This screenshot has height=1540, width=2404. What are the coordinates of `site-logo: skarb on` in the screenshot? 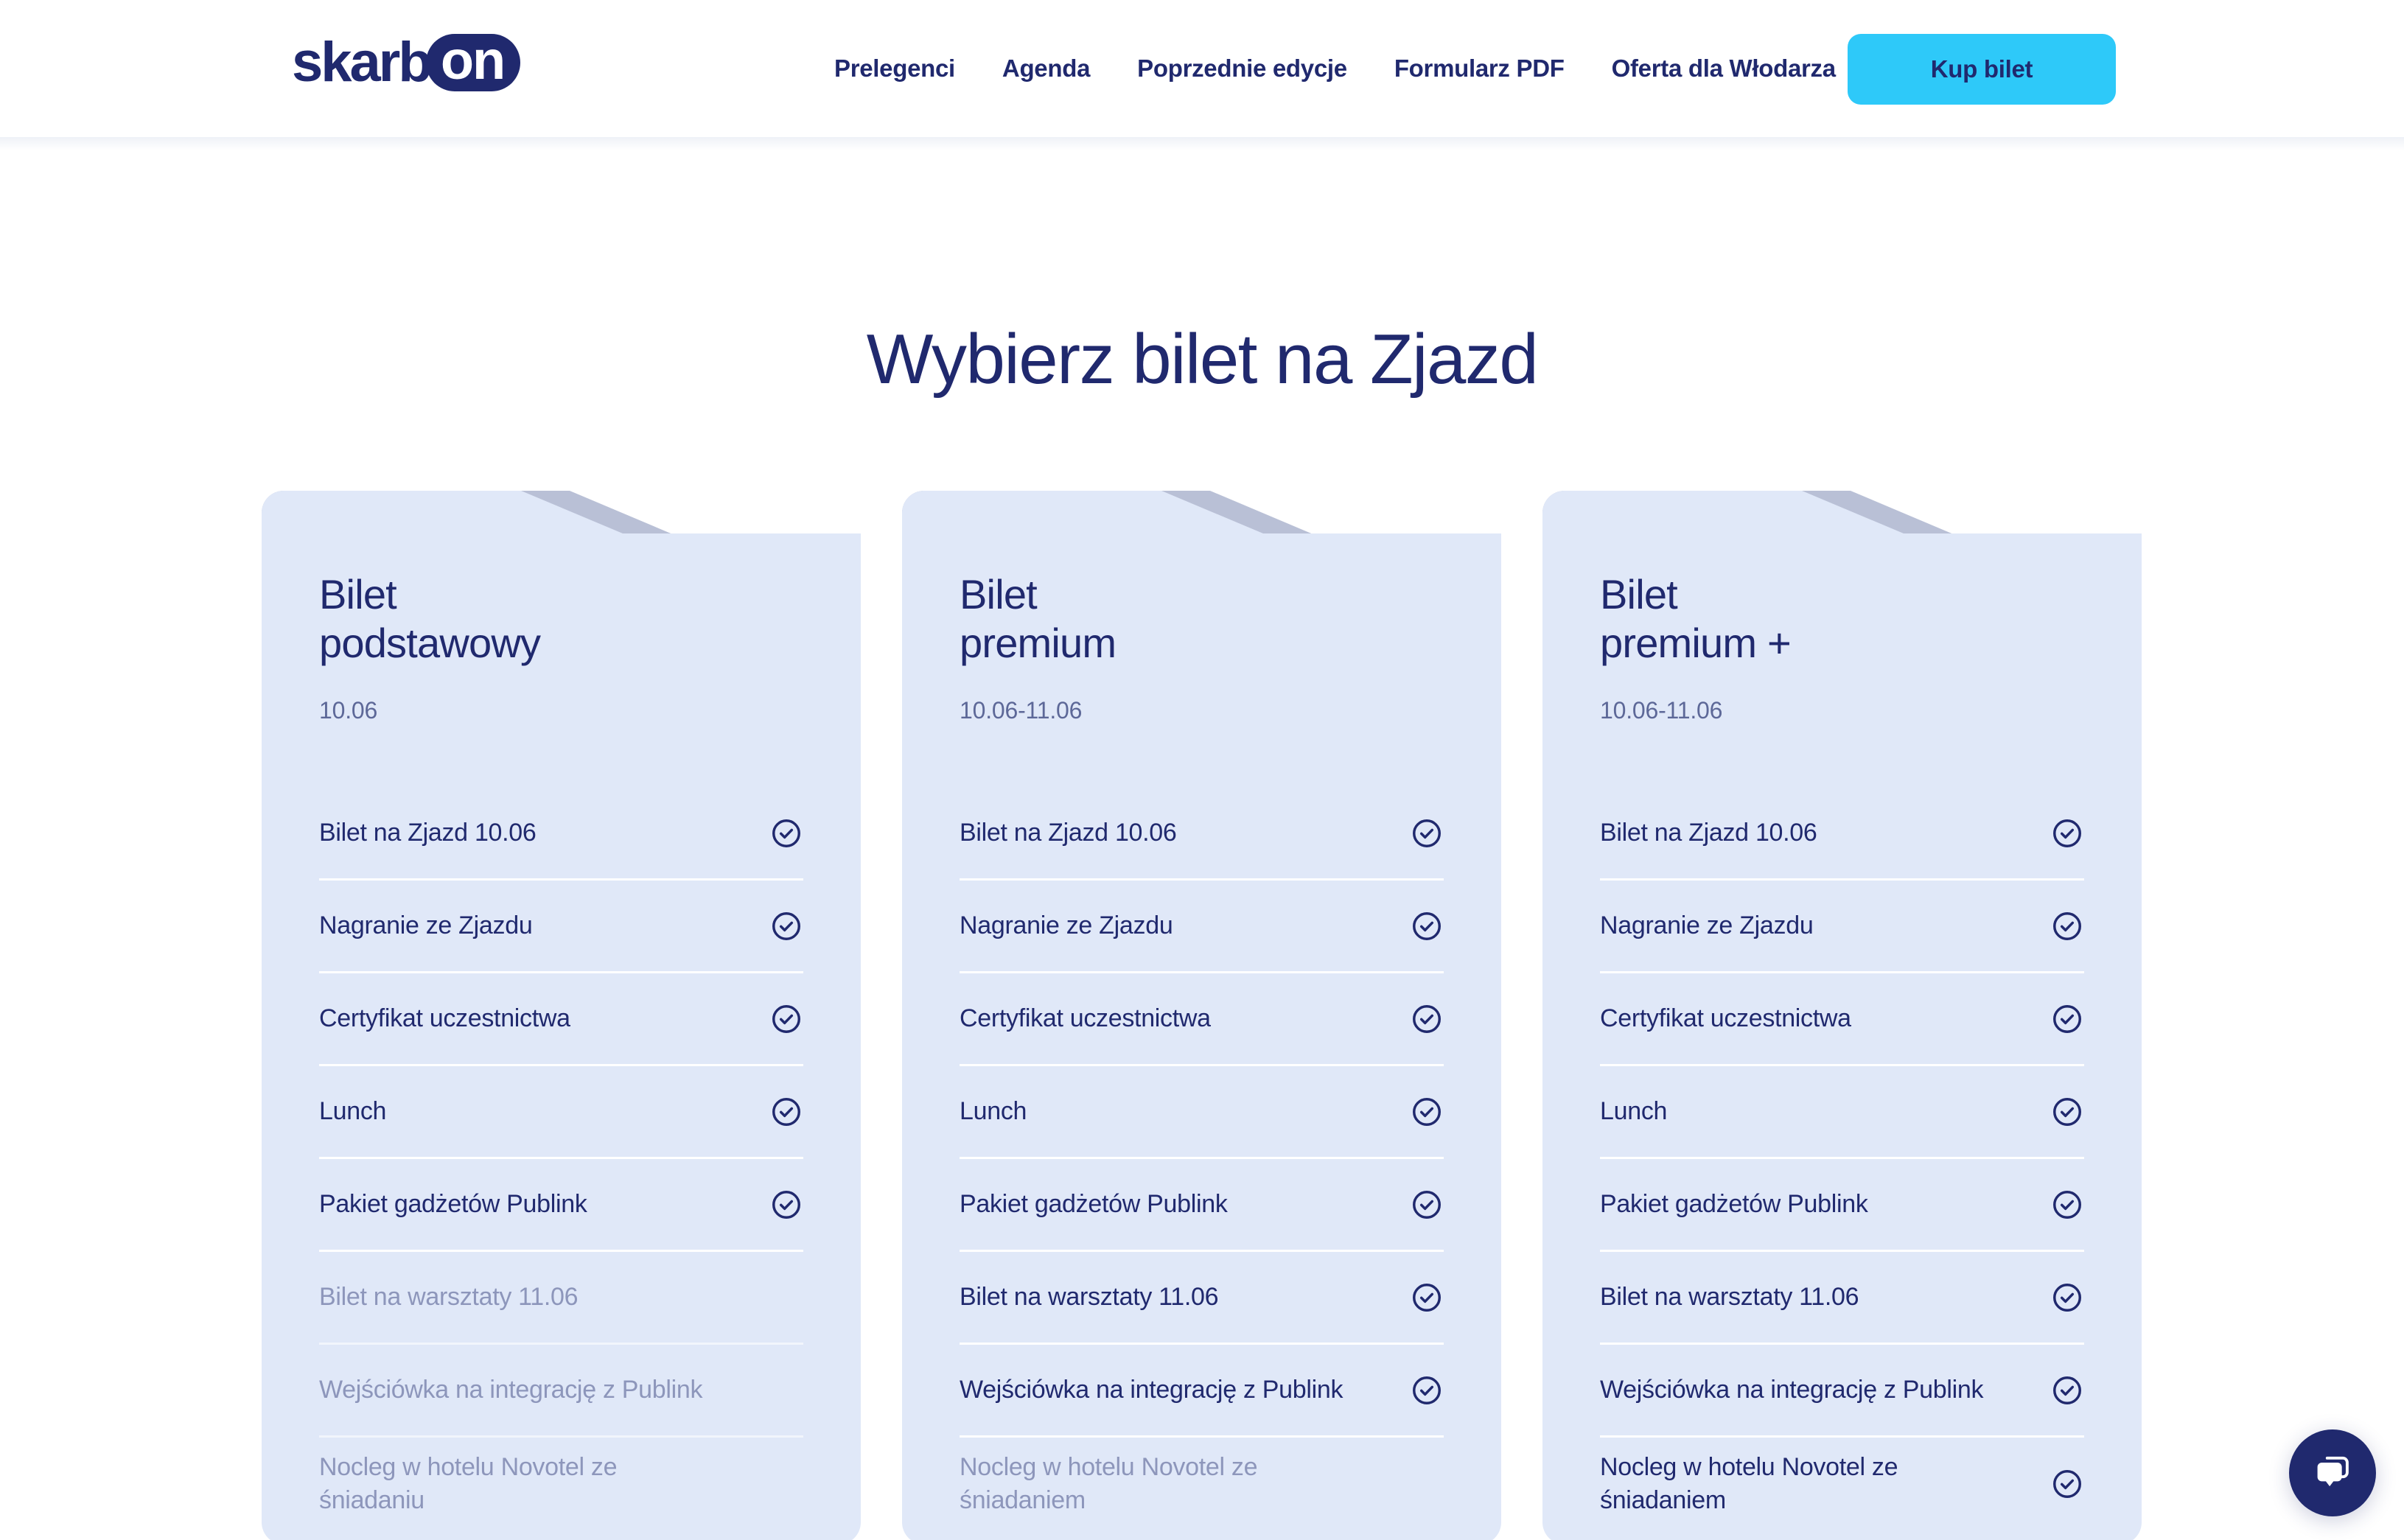 It's located at (406, 62).